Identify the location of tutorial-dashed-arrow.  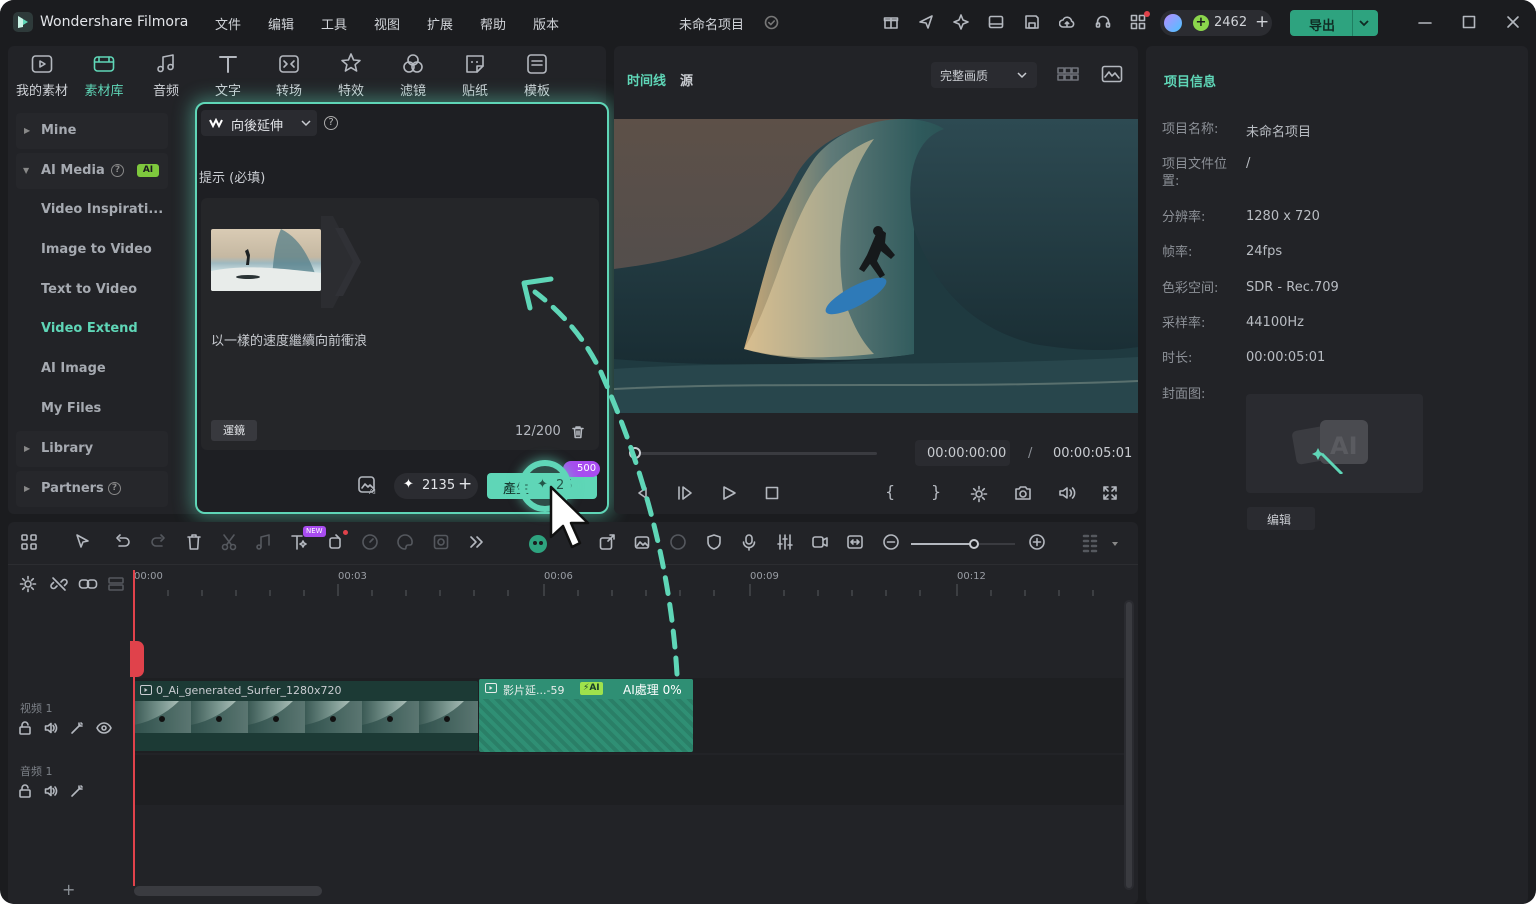
(600, 476).